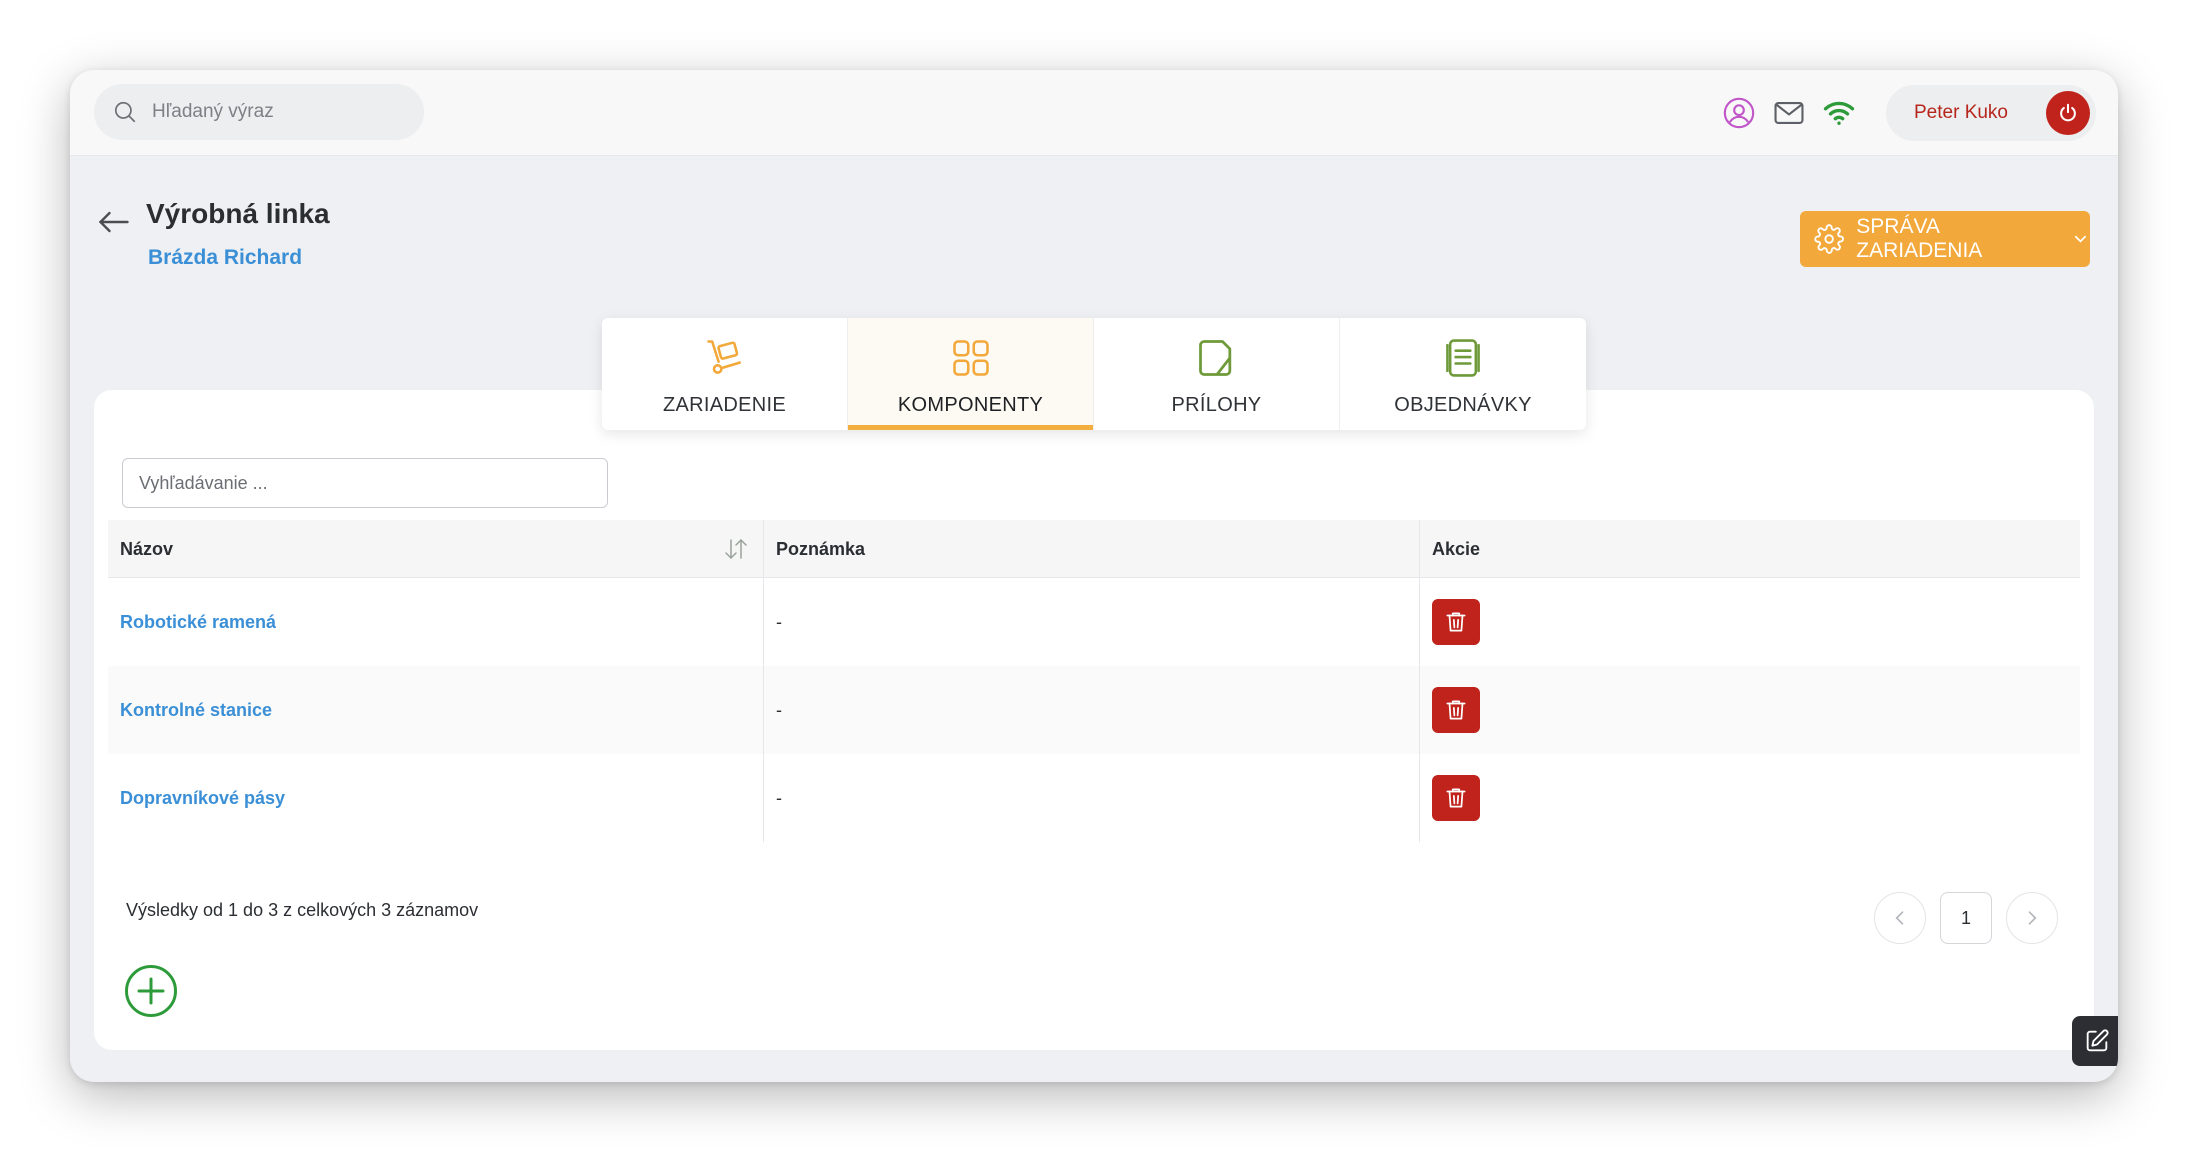 This screenshot has width=2188, height=1151. What do you see at coordinates (1839, 113) in the screenshot?
I see `wifi-icon` at bounding box center [1839, 113].